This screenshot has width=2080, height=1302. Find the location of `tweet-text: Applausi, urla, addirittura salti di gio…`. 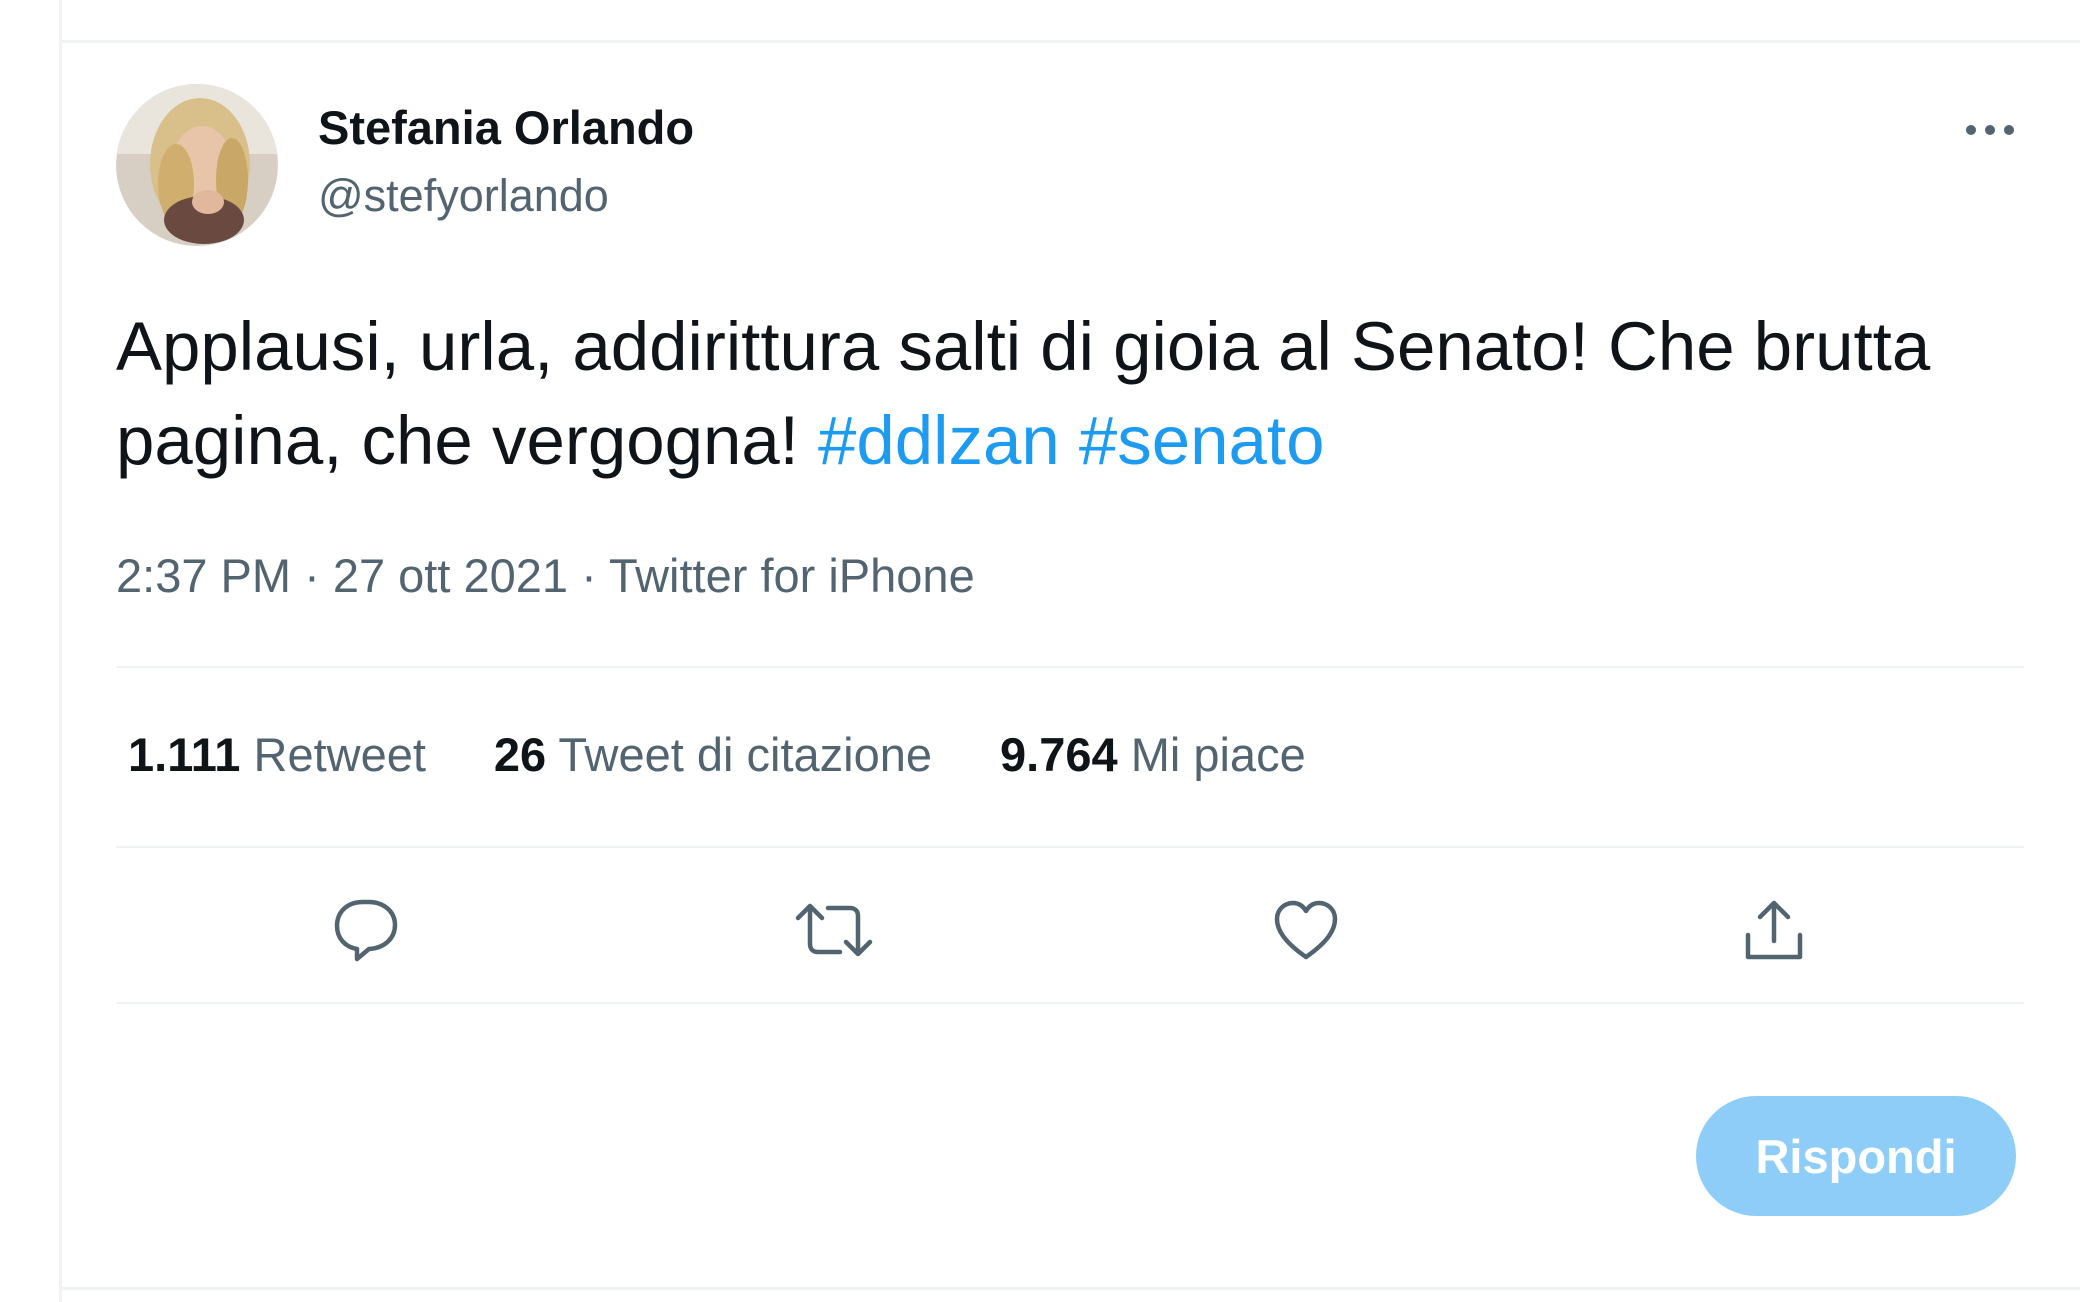

tweet-text: Applausi, urla, addirittura salti di gio… is located at coordinates (1076, 394).